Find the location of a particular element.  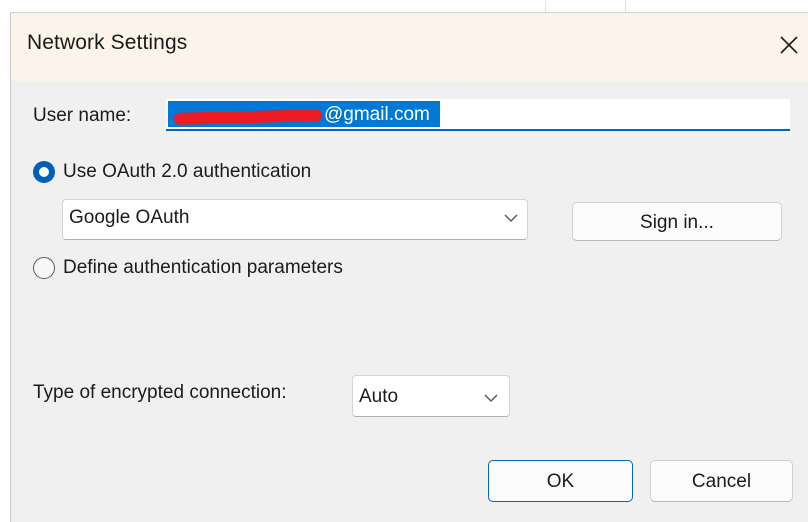

close-button is located at coordinates (788, 45).